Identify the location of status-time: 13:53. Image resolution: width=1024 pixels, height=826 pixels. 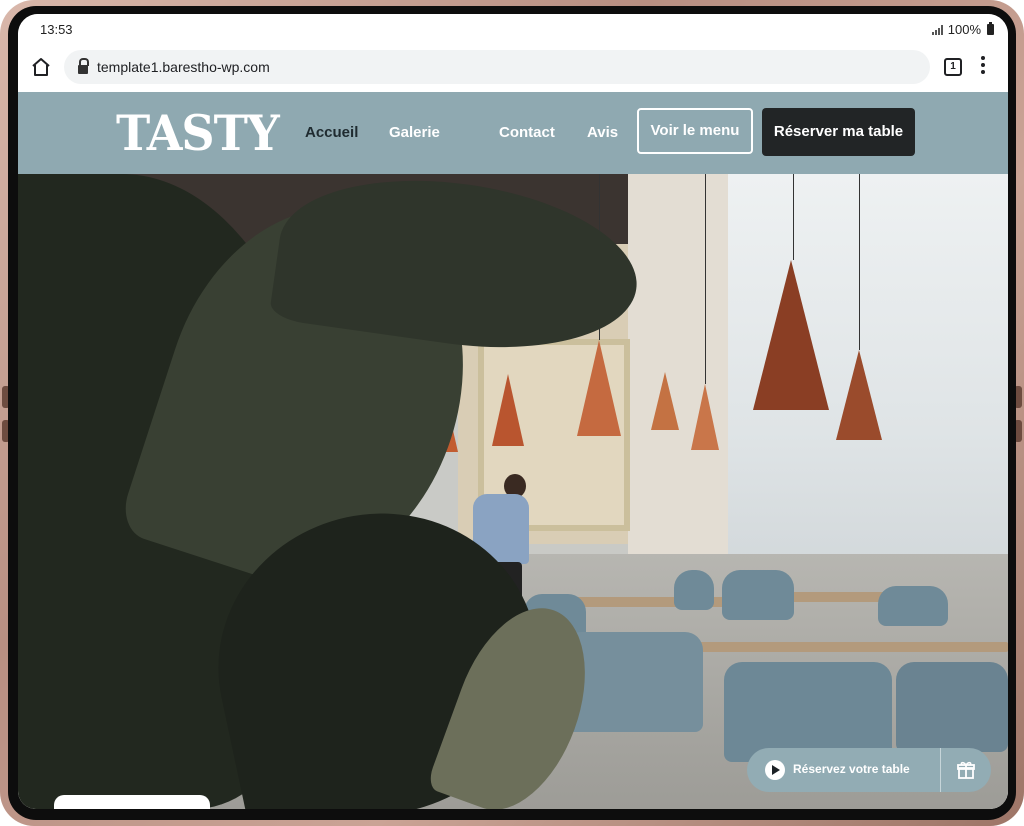
(56, 29).